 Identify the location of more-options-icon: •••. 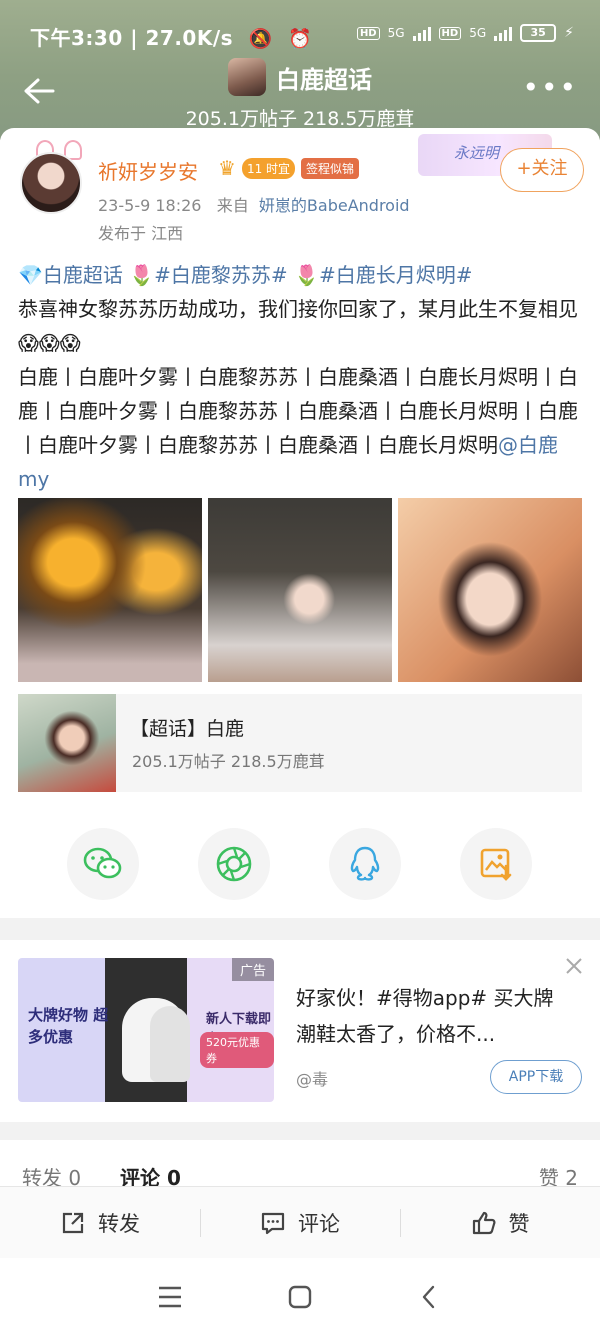
(550, 88).